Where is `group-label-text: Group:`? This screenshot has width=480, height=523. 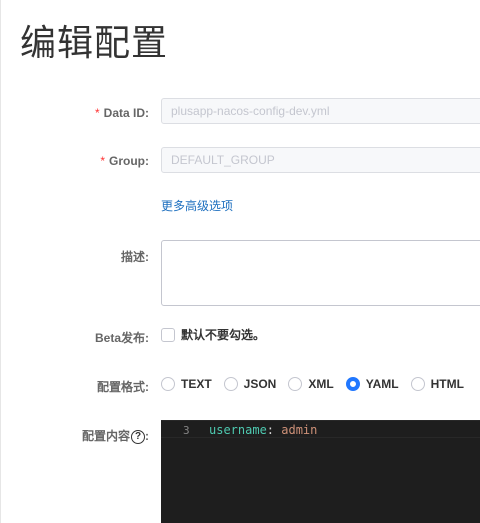 group-label-text: Group: is located at coordinates (129, 161).